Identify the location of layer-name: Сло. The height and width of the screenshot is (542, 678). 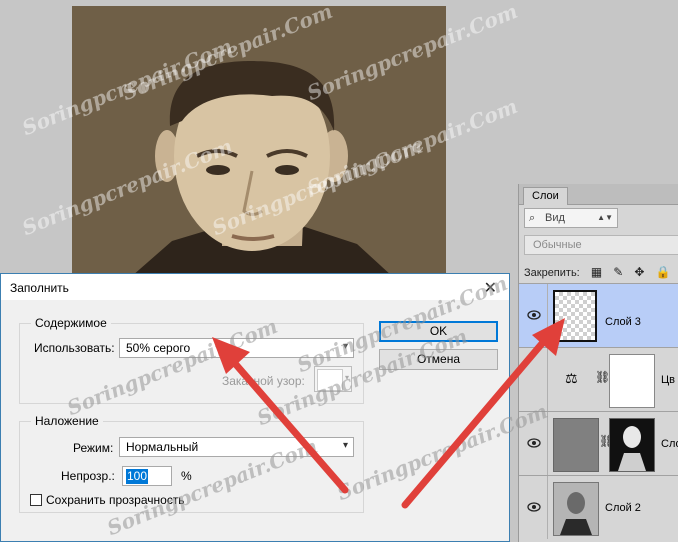
(669, 444).